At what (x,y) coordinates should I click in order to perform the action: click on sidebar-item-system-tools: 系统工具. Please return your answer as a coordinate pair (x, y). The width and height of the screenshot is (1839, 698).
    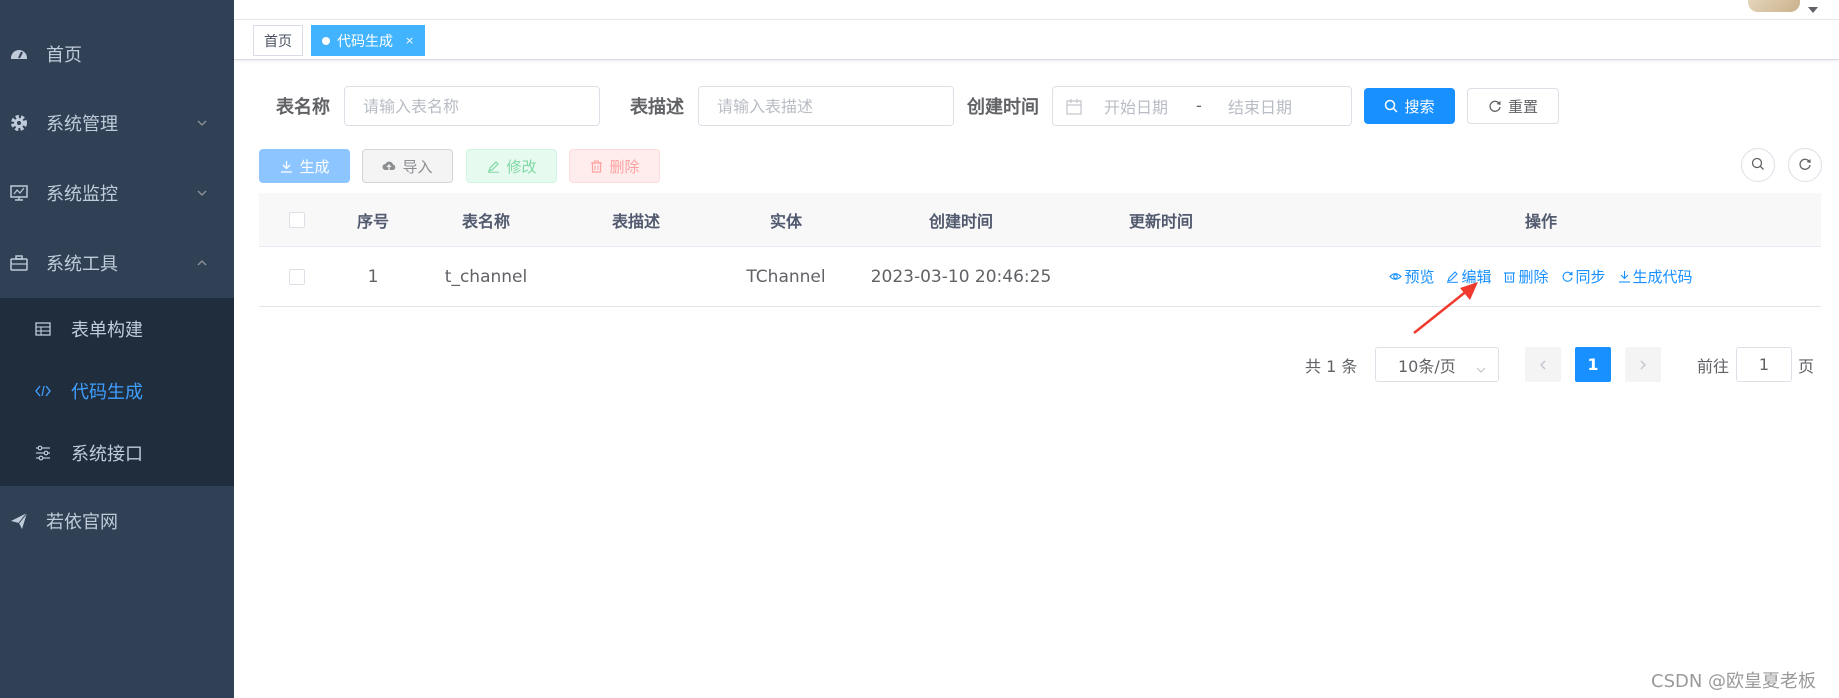
    Looking at the image, I should click on (117, 263).